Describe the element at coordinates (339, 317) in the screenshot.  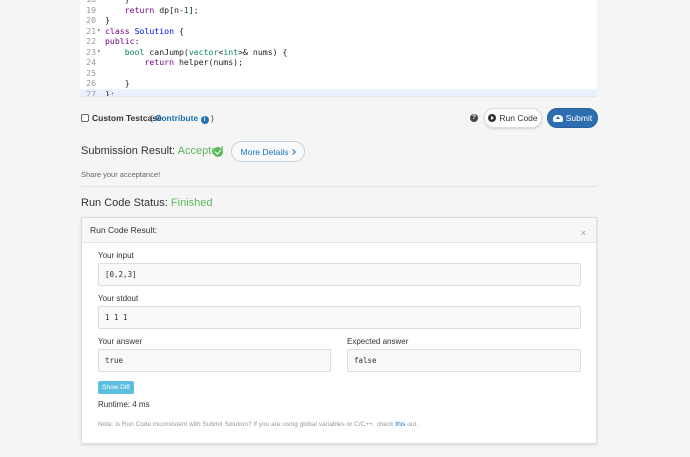
I see `your-stdout-field: 1 1 1` at that location.